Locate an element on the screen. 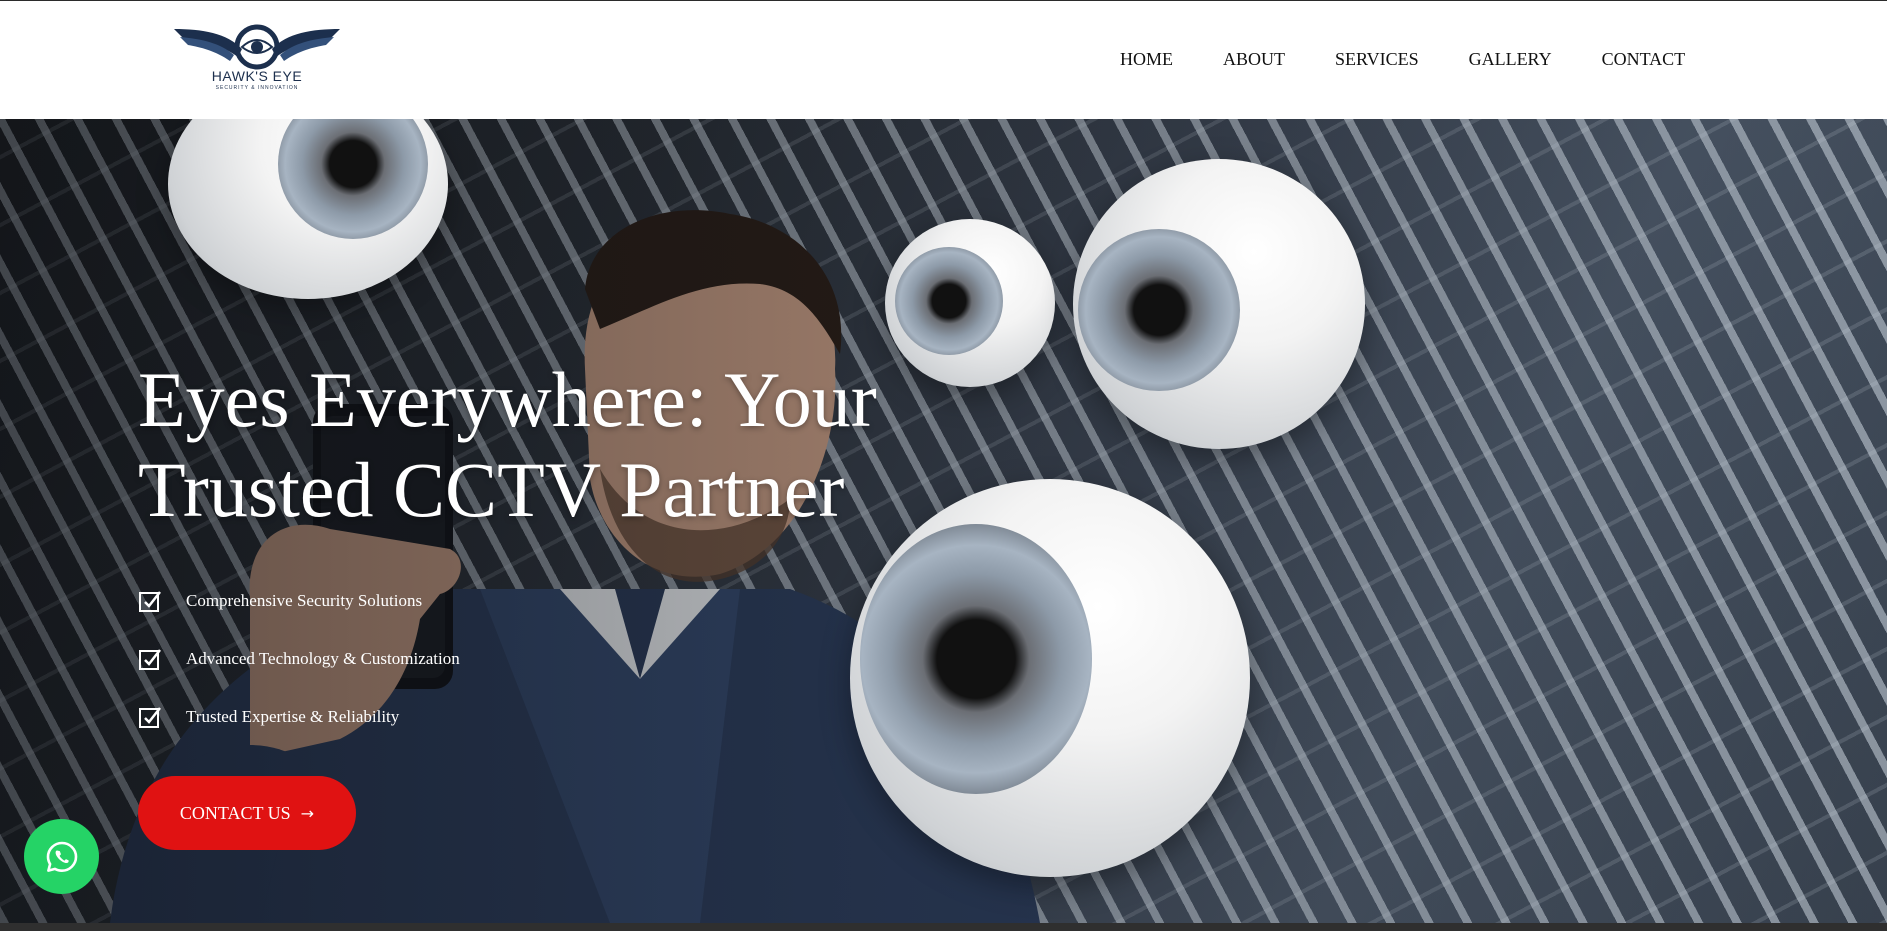 This screenshot has height=931, width=1887. nav-services: SERVICES is located at coordinates (1377, 59).